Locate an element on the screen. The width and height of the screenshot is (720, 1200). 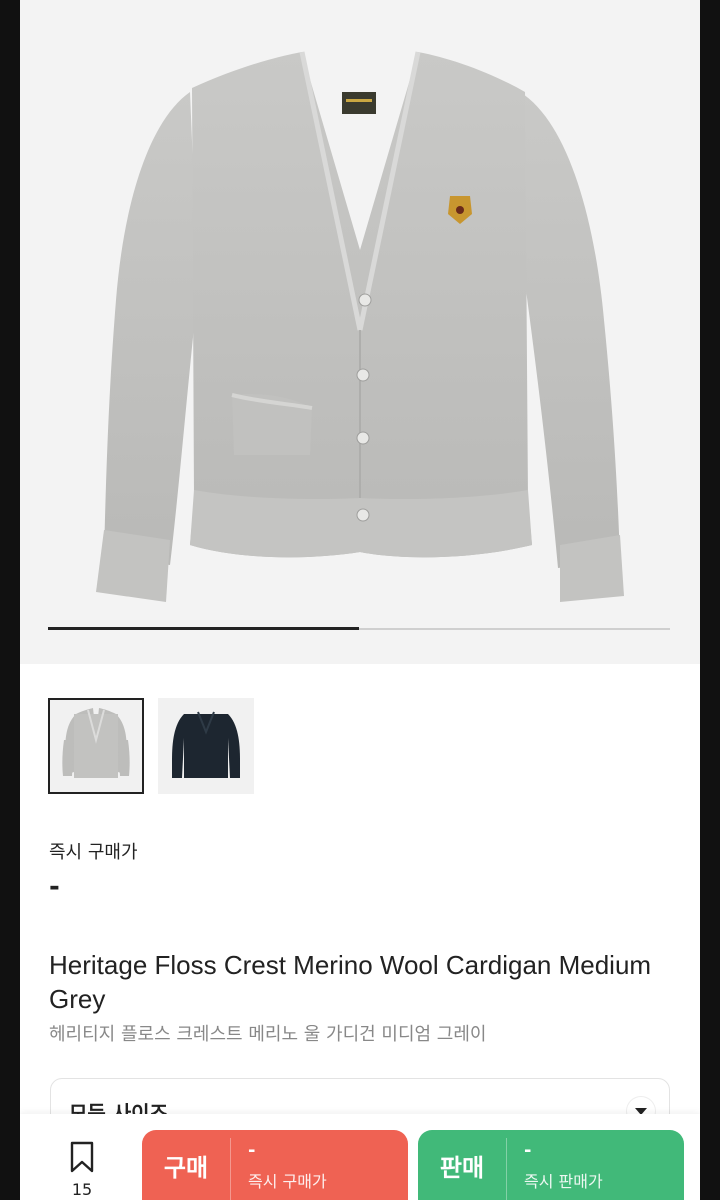
sell-button: 판매 - 즉시 판매가 is located at coordinates (551, 1165).